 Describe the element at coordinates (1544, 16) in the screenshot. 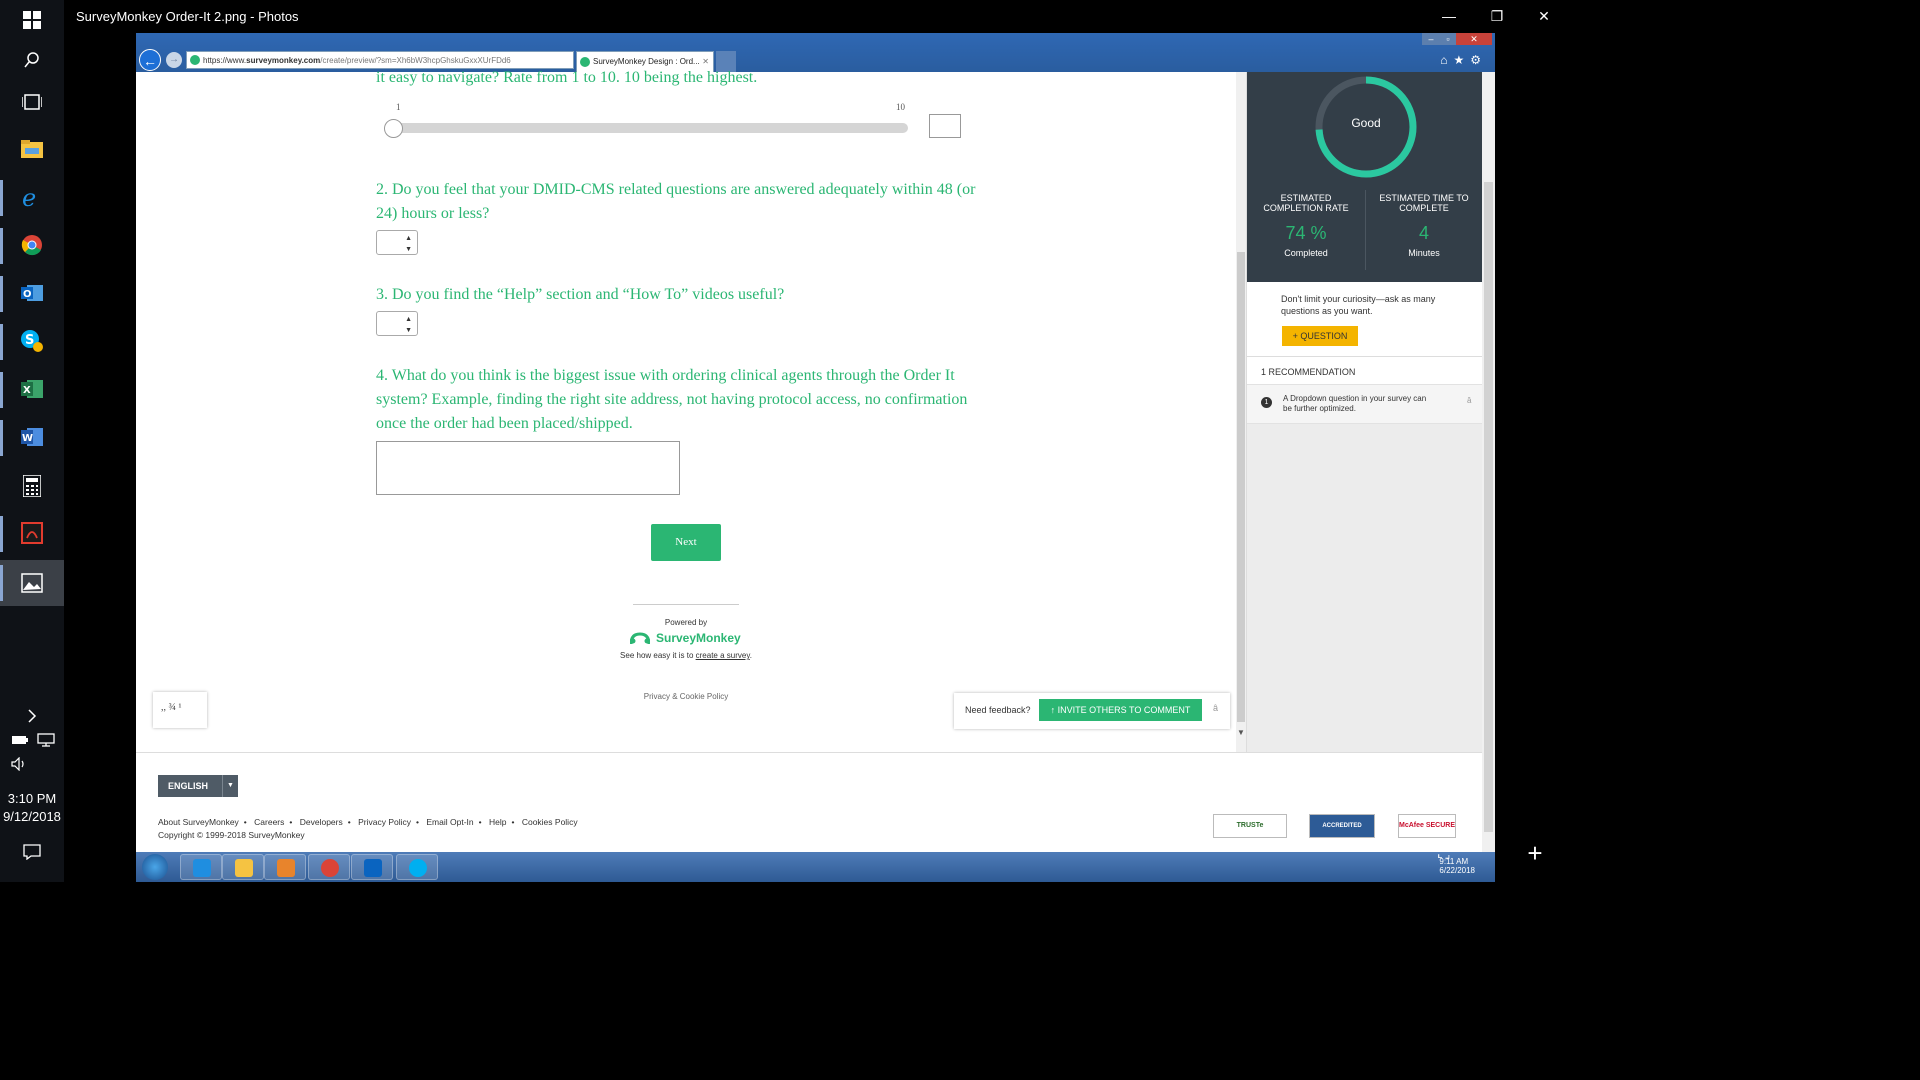

I see `close-button: ✕` at that location.